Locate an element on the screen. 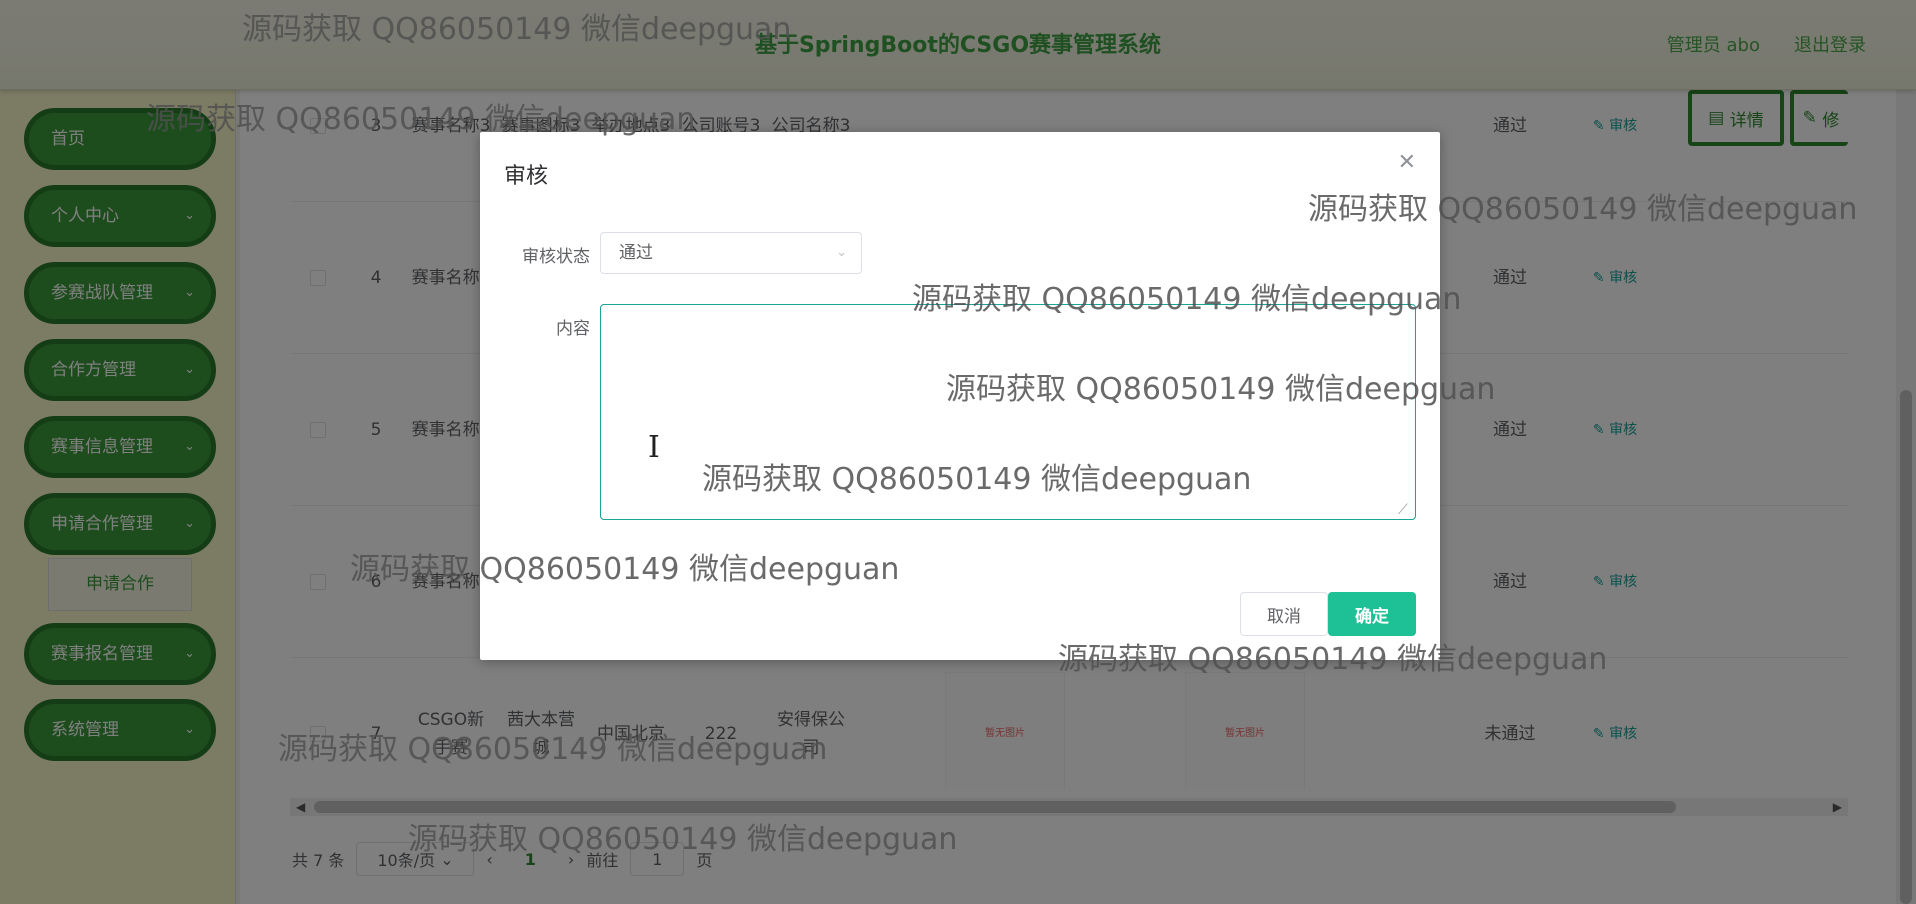  resize-handle-icon: ⟋ is located at coordinates (1403, 510).